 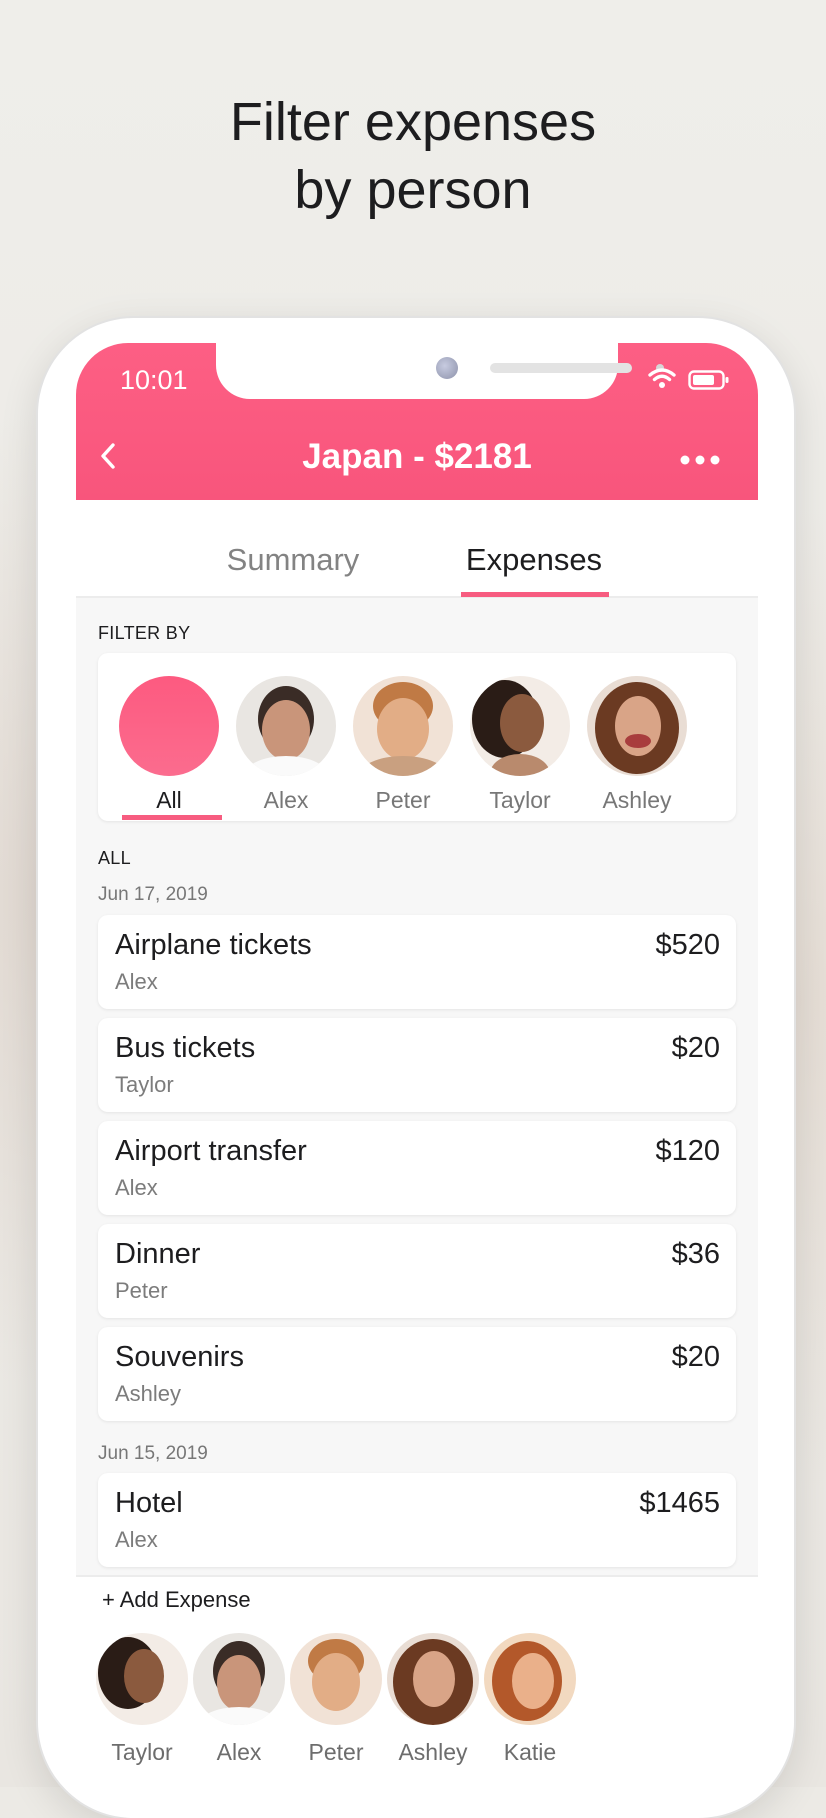 What do you see at coordinates (708, 380) in the screenshot?
I see `battery-icon` at bounding box center [708, 380].